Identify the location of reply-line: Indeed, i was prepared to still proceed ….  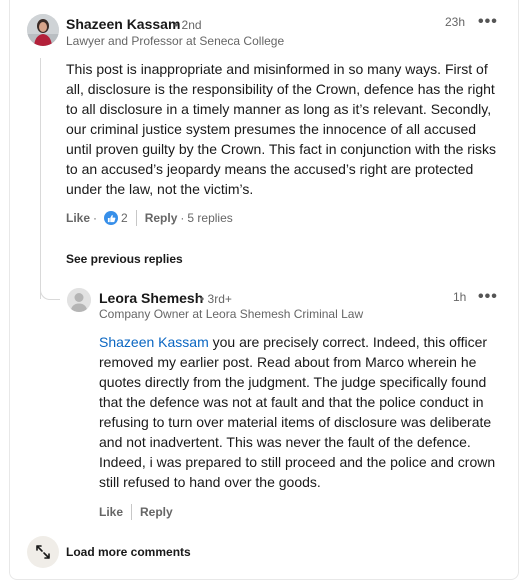
(297, 462).